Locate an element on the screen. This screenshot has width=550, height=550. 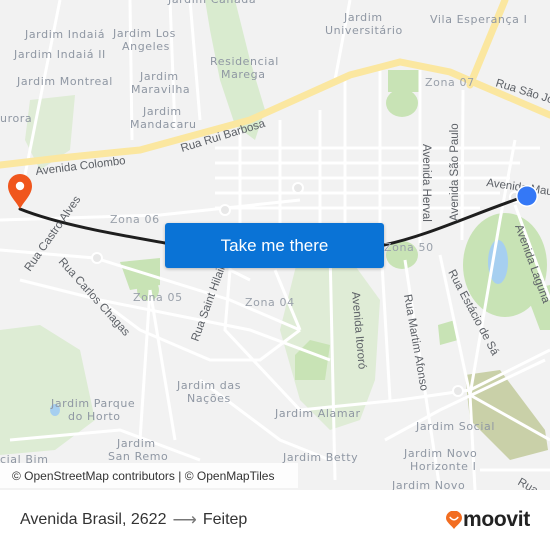
place-label: Jardim Canadá is located at coordinates (211, 3).